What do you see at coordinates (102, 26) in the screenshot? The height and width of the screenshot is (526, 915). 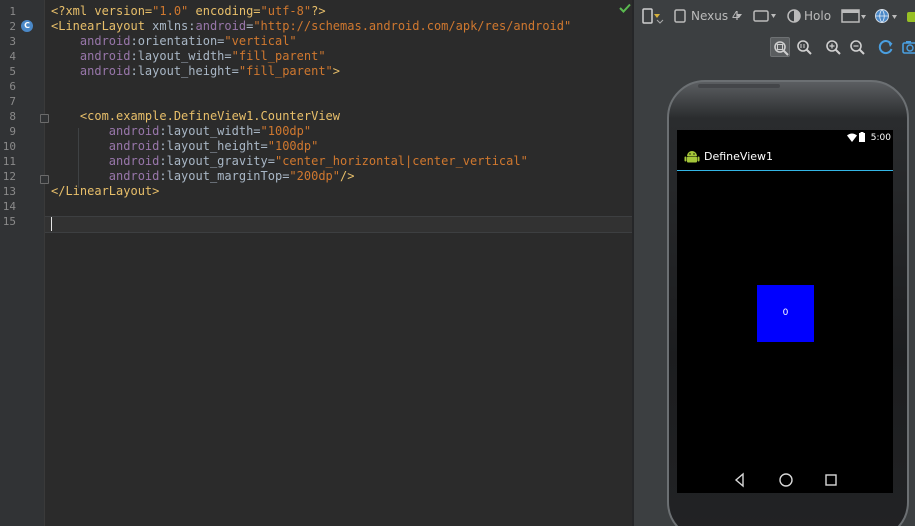 I see `code-token: <LinearLayout` at bounding box center [102, 26].